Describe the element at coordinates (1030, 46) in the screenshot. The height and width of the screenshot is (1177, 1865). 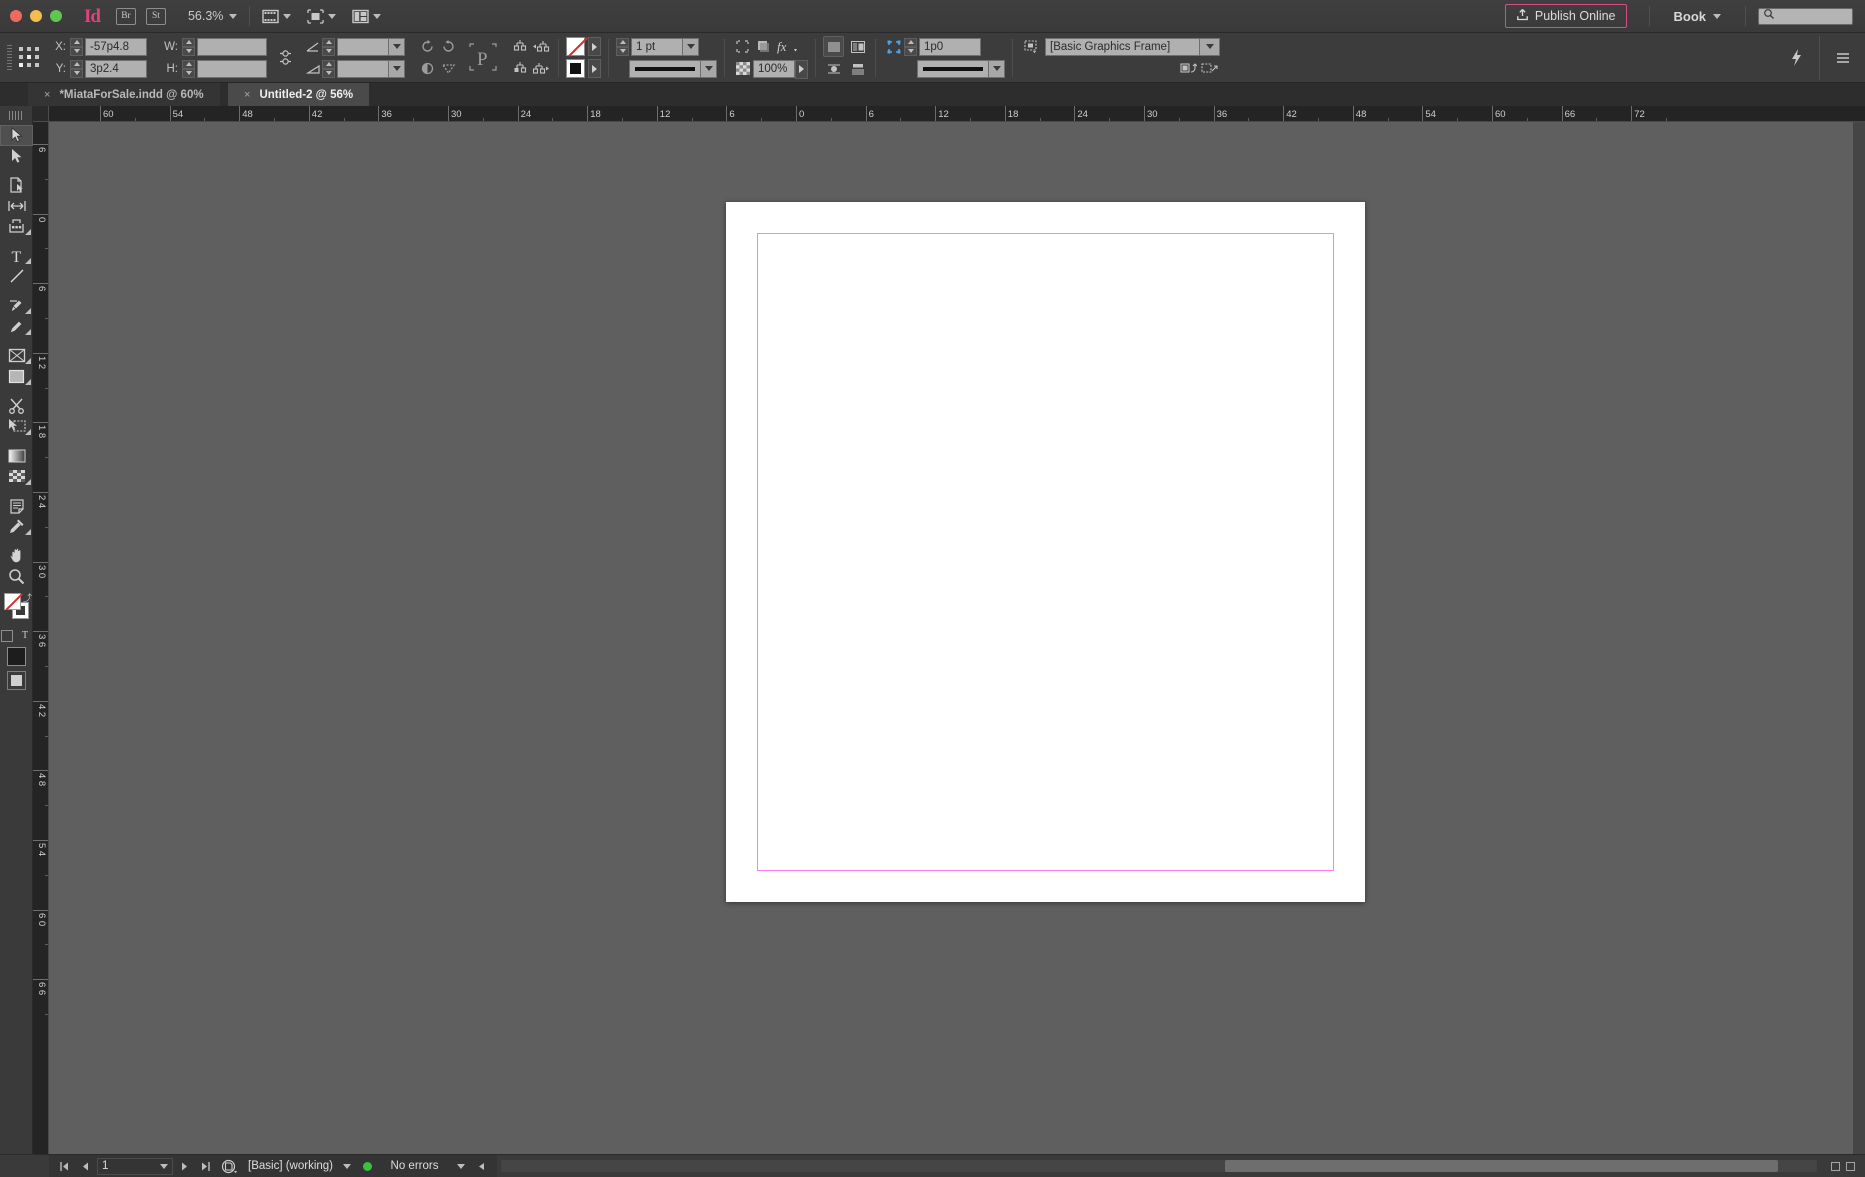
I see `frame-fitting-icon` at that location.